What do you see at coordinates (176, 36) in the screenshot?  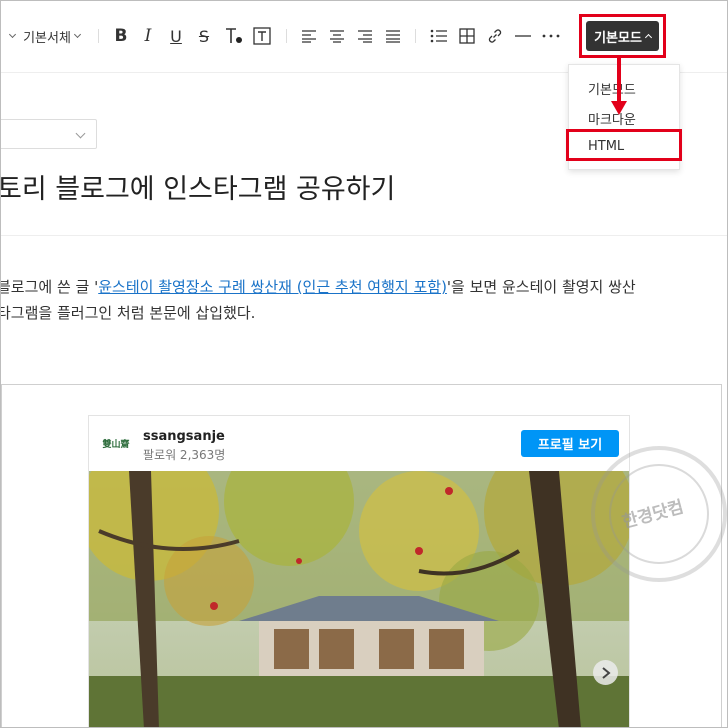 I see `underline-icon: U` at bounding box center [176, 36].